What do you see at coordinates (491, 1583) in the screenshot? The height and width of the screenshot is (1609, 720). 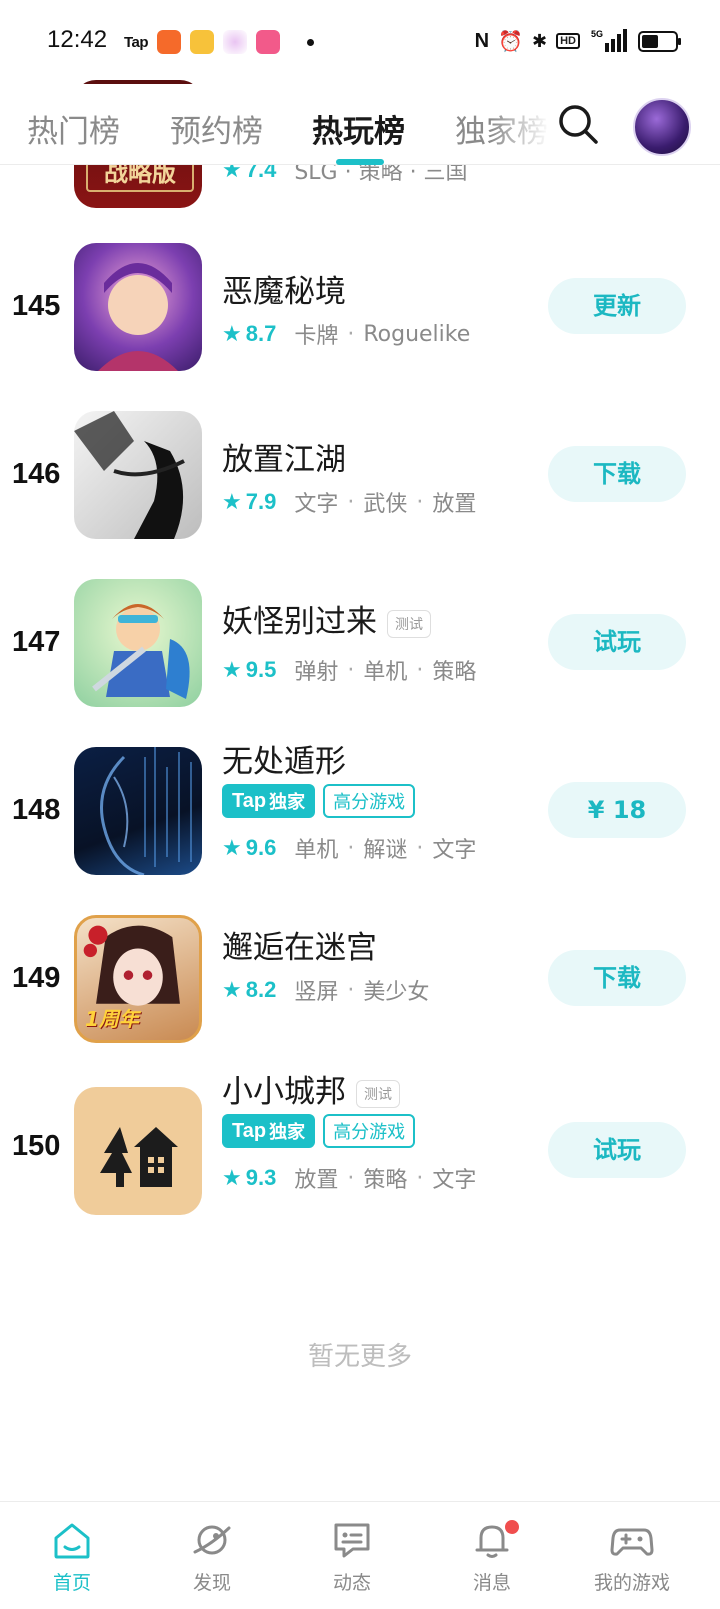 I see `nav-messages-label: 消息` at bounding box center [491, 1583].